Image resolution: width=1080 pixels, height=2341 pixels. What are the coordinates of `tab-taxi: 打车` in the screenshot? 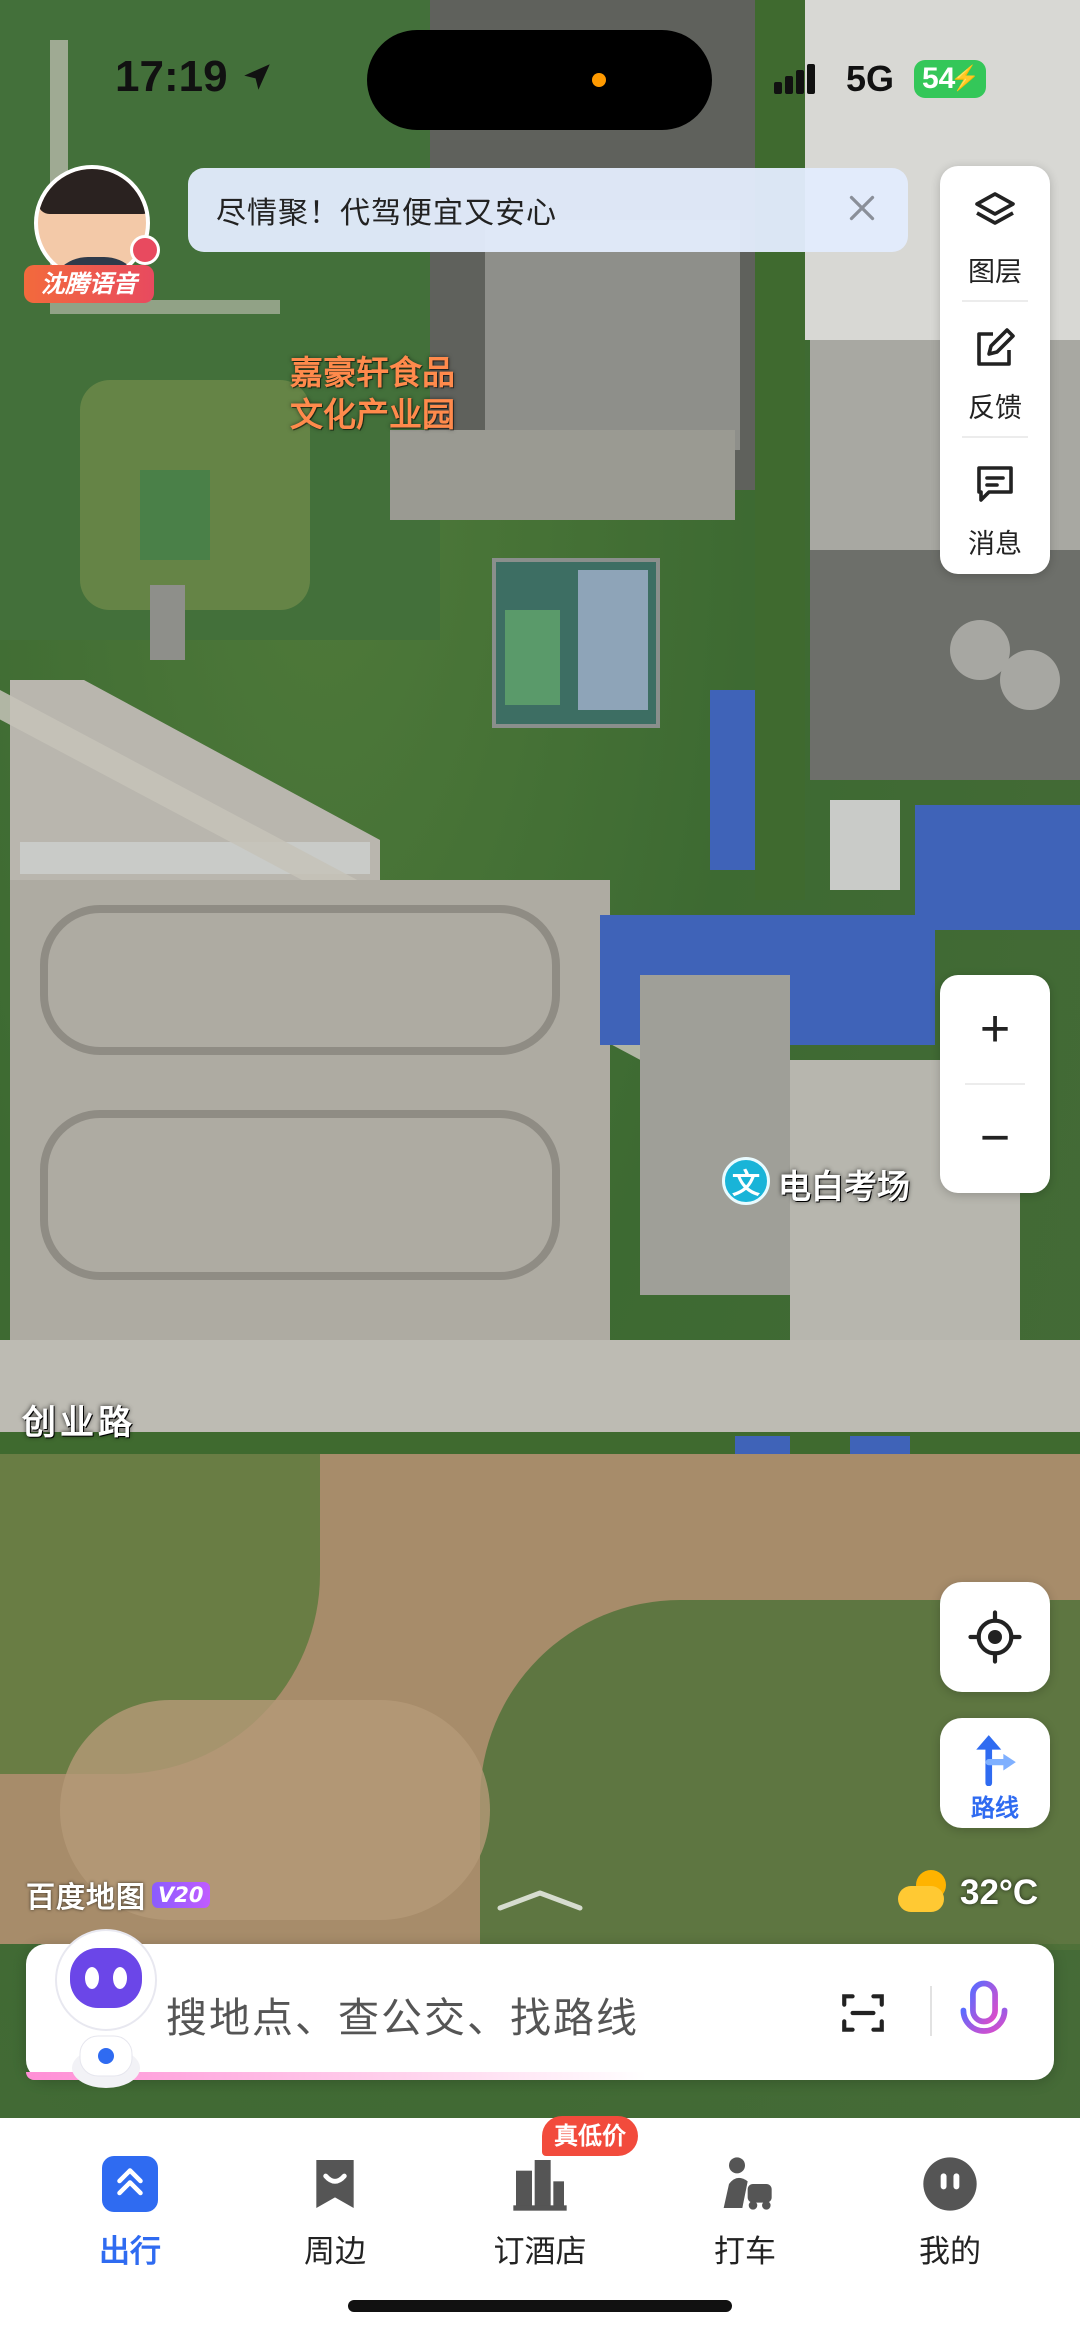 It's located at (745, 2204).